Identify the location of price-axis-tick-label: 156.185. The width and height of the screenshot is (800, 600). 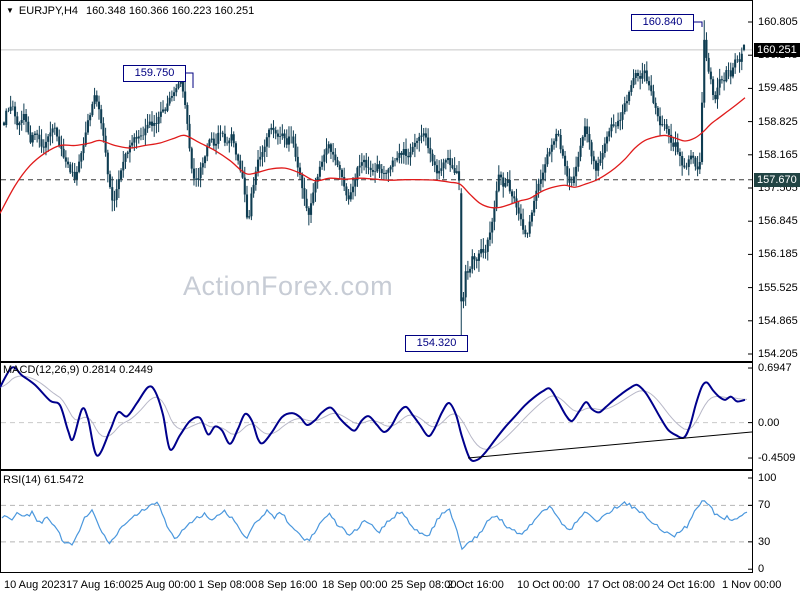
(778, 254).